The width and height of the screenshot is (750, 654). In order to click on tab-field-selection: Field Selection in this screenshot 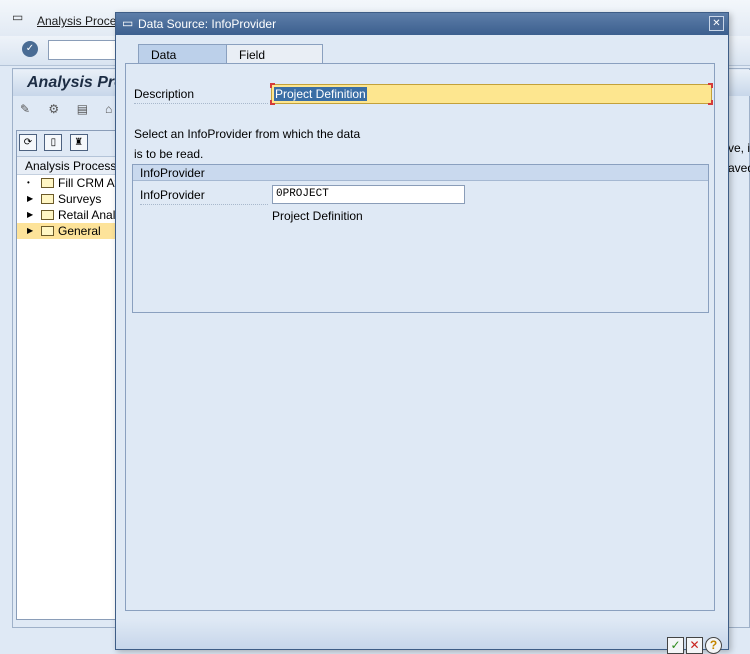, I will do `click(274, 60)`.